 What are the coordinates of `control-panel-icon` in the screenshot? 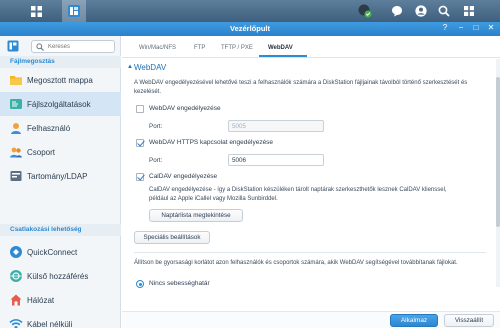 It's located at (74, 11).